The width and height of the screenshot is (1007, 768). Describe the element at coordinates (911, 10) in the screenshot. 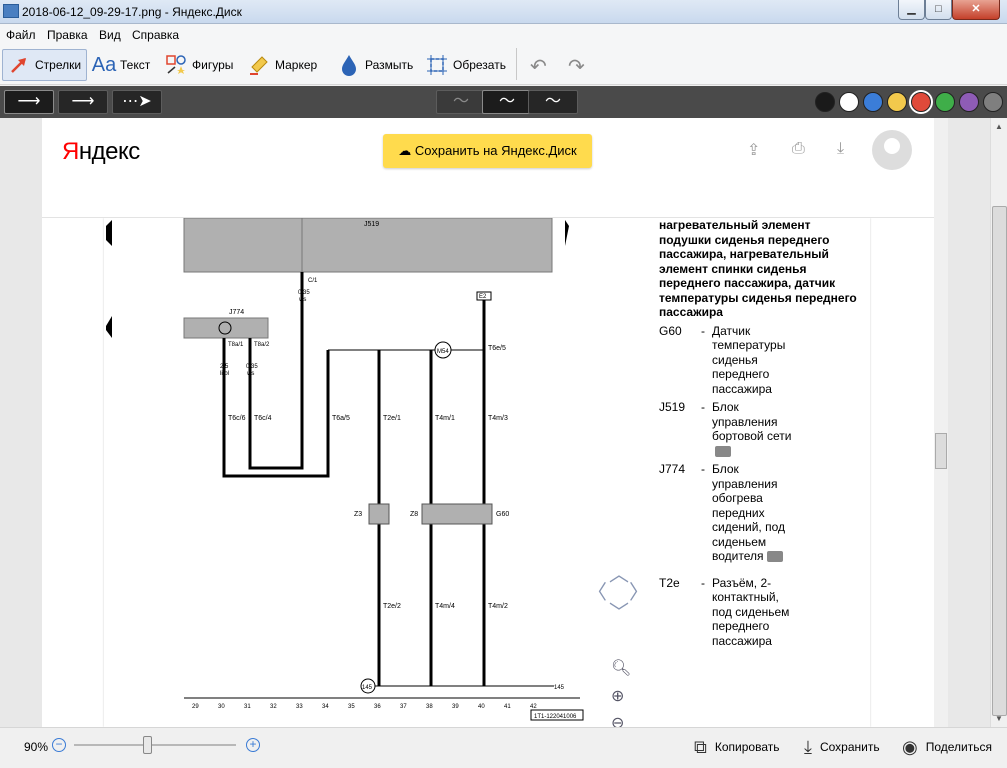

I see `minimize-button: ▁` at that location.